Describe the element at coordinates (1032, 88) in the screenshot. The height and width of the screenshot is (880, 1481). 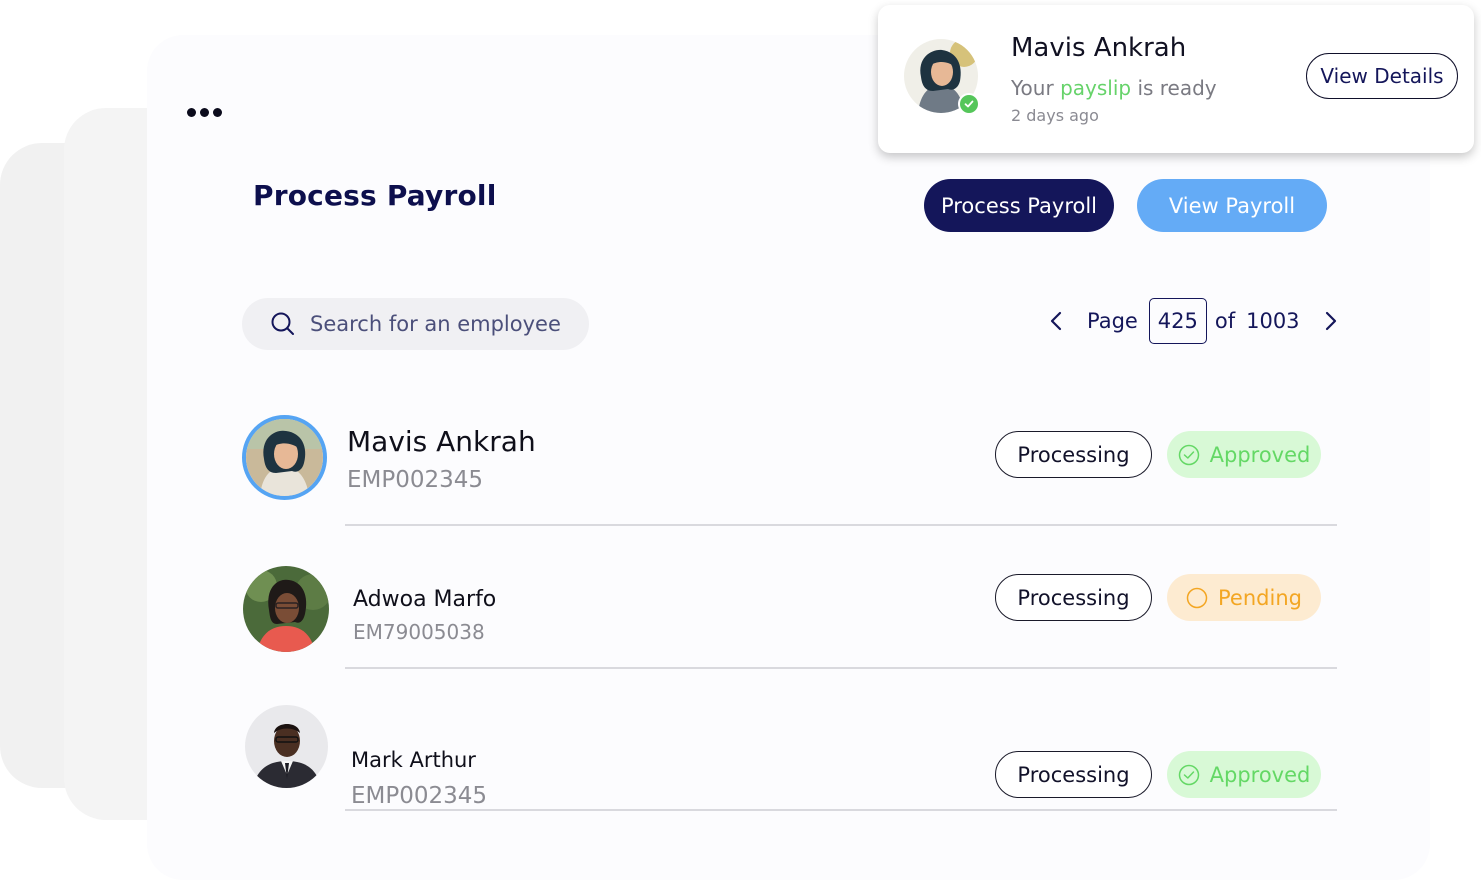
I see `message-prefix: Your` at that location.